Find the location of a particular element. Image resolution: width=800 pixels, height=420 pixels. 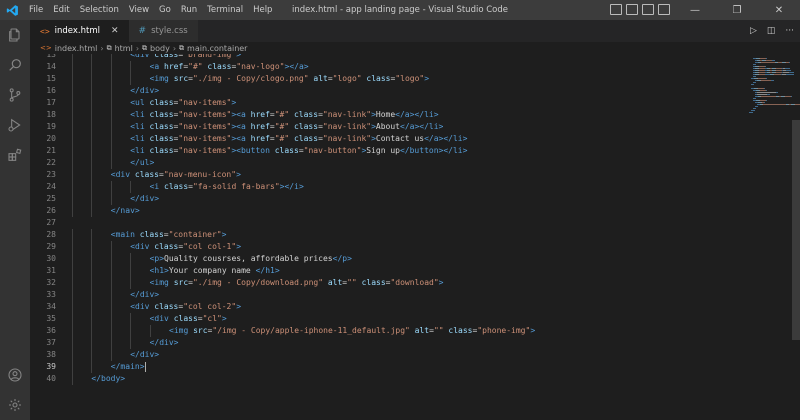

minimize-button: — is located at coordinates (695, 10).